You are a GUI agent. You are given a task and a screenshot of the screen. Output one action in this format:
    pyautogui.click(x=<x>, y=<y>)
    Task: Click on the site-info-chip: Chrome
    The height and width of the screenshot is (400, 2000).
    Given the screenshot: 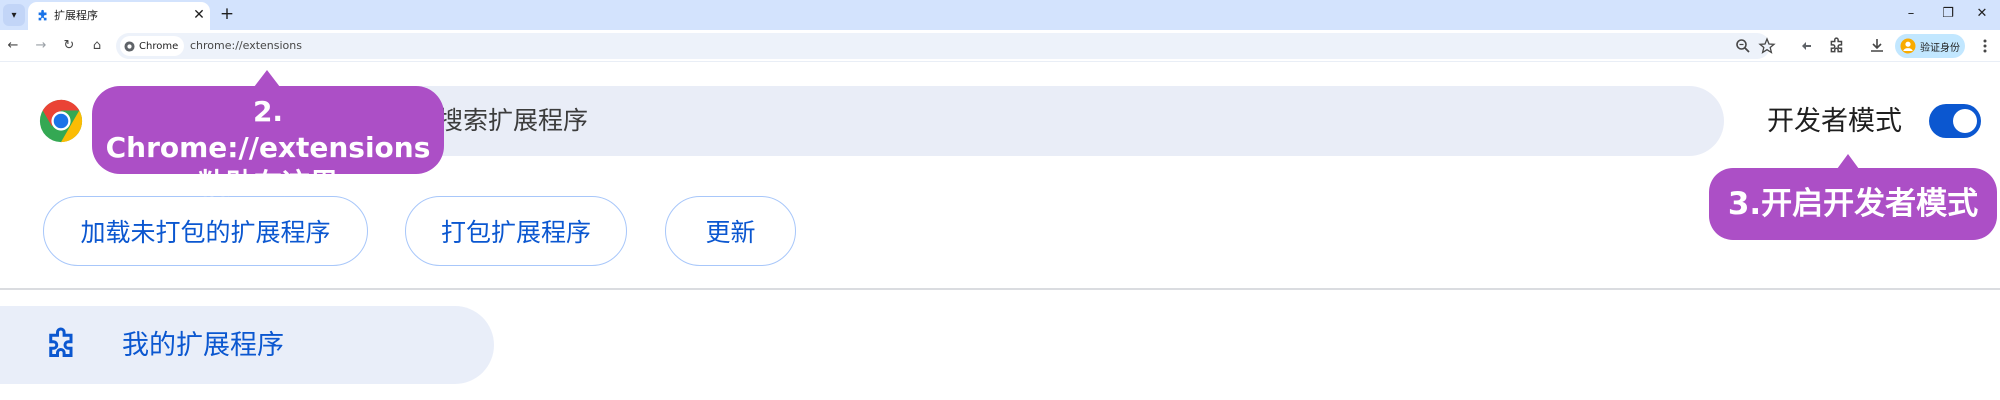 What is the action you would take?
    pyautogui.click(x=152, y=46)
    